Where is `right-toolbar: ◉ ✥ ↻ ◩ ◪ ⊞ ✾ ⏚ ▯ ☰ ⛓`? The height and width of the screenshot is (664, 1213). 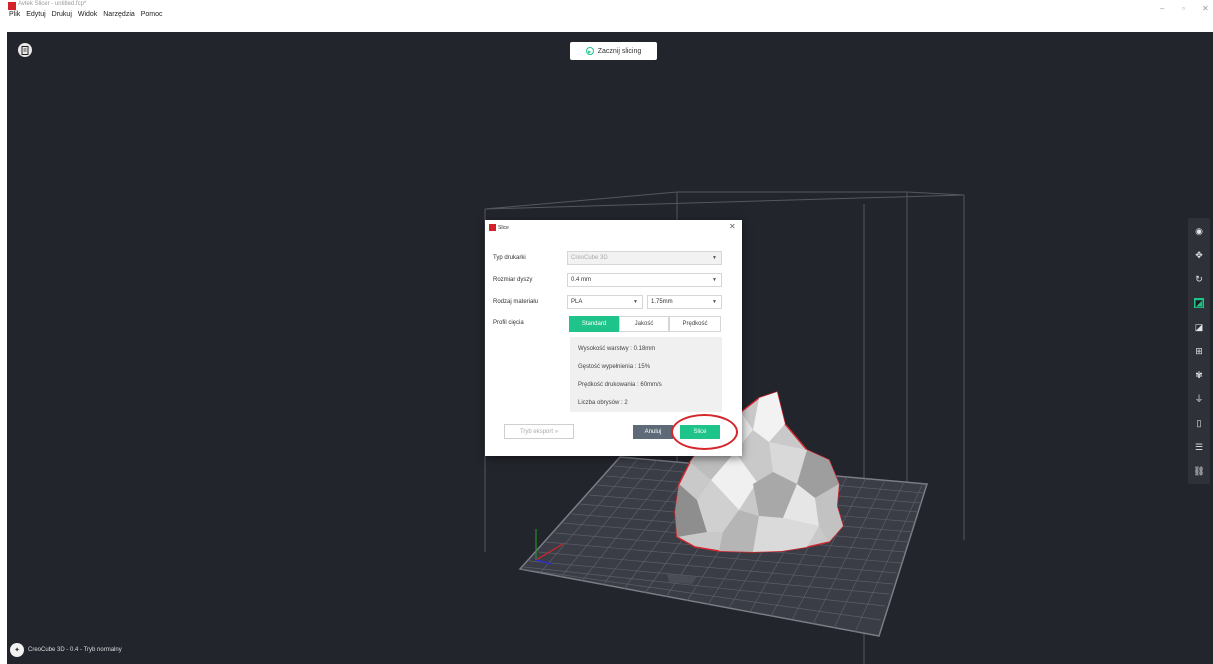
right-toolbar: ◉ ✥ ↻ ◩ ◪ ⊞ ✾ ⏚ ▯ ☰ ⛓ is located at coordinates (1199, 351).